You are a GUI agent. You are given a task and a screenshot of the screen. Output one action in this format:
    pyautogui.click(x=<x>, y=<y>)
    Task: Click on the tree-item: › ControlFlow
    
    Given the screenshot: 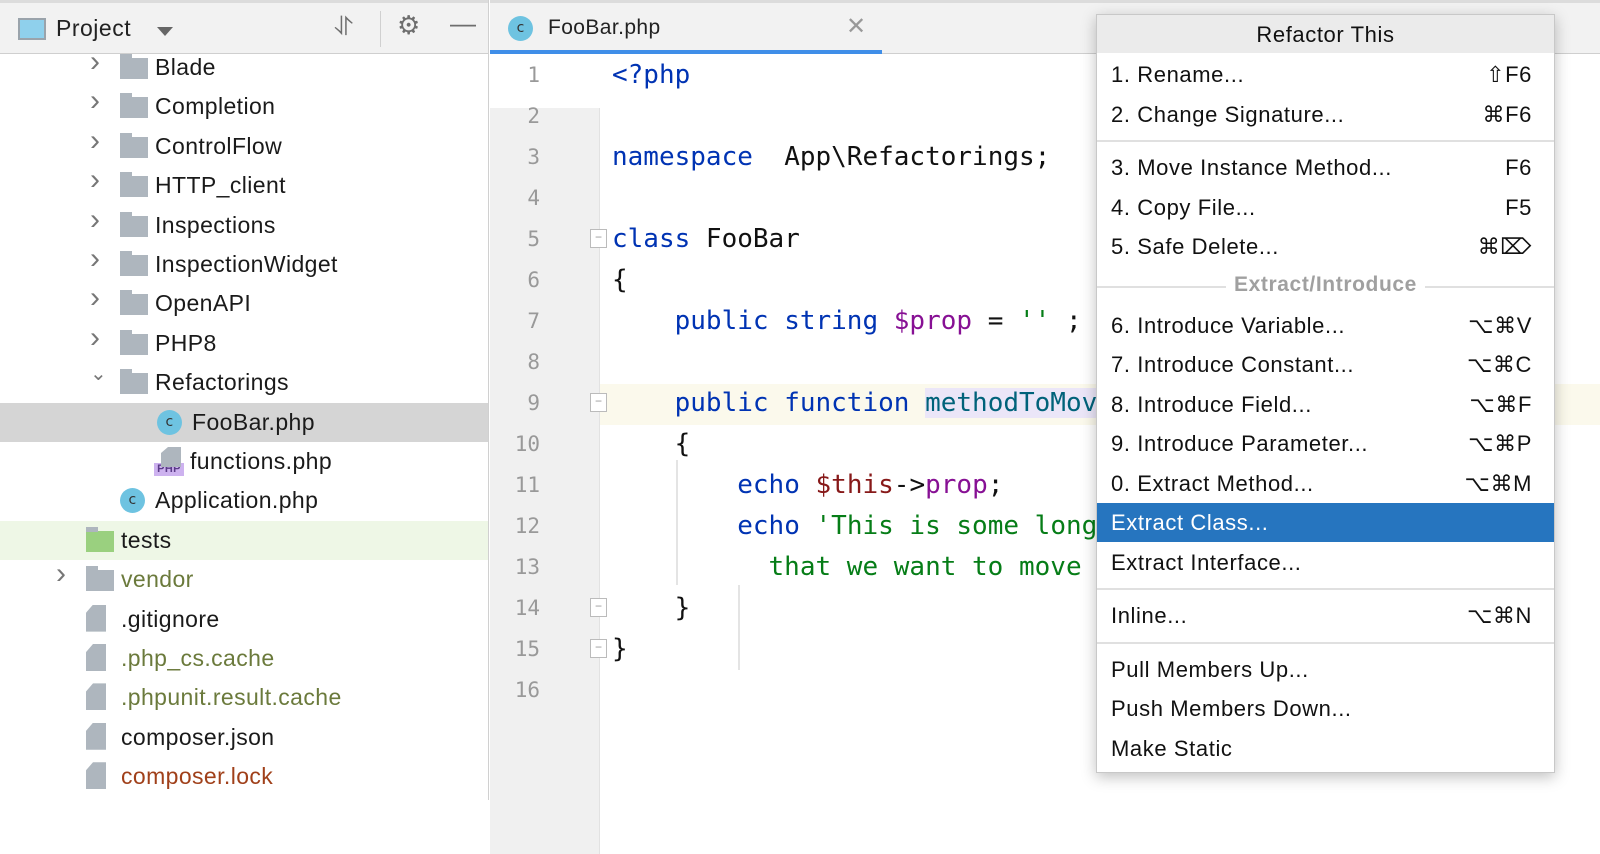 What is the action you would take?
    pyautogui.click(x=244, y=145)
    